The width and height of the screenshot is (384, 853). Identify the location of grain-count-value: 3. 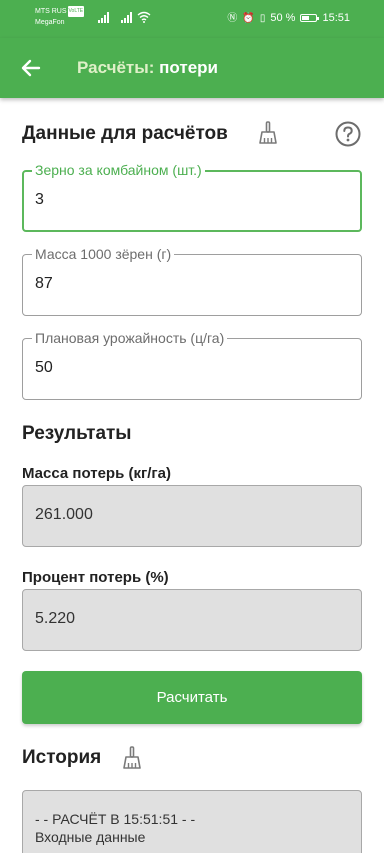
(39, 200).